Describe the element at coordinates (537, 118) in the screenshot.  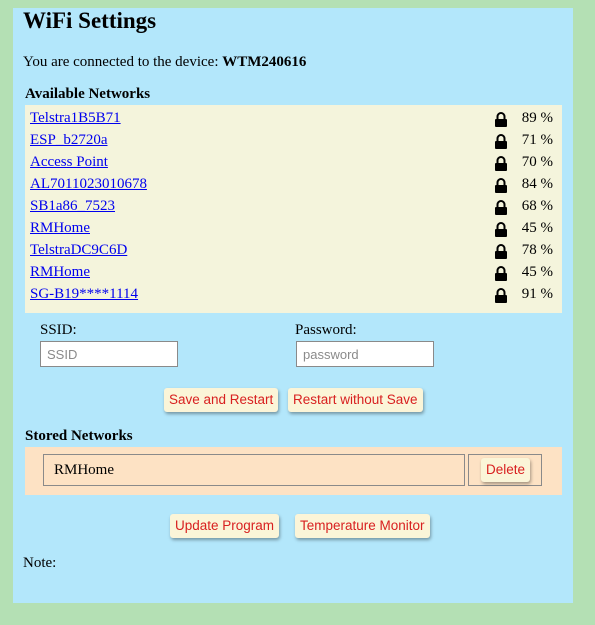
I see `signal-strength: 89 %` at that location.